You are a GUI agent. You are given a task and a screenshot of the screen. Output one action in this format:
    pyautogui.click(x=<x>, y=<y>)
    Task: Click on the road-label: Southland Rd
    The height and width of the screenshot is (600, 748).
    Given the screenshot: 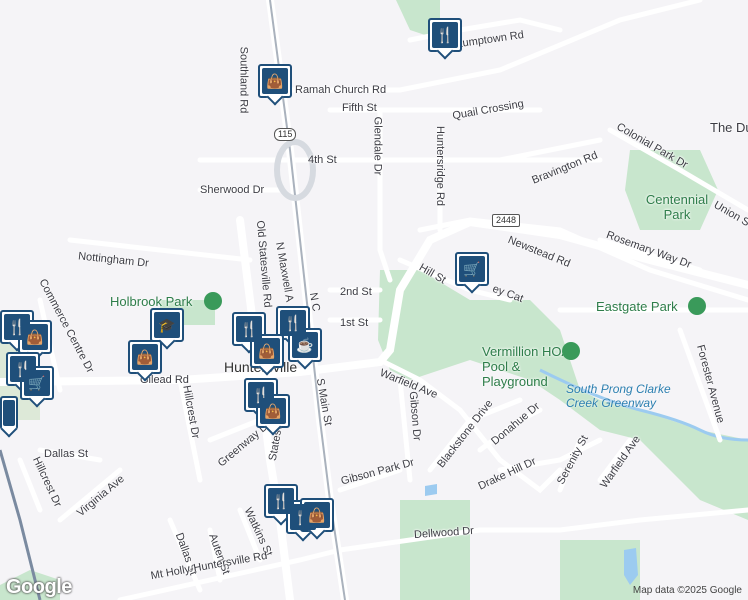 What is the action you would take?
    pyautogui.click(x=243, y=80)
    